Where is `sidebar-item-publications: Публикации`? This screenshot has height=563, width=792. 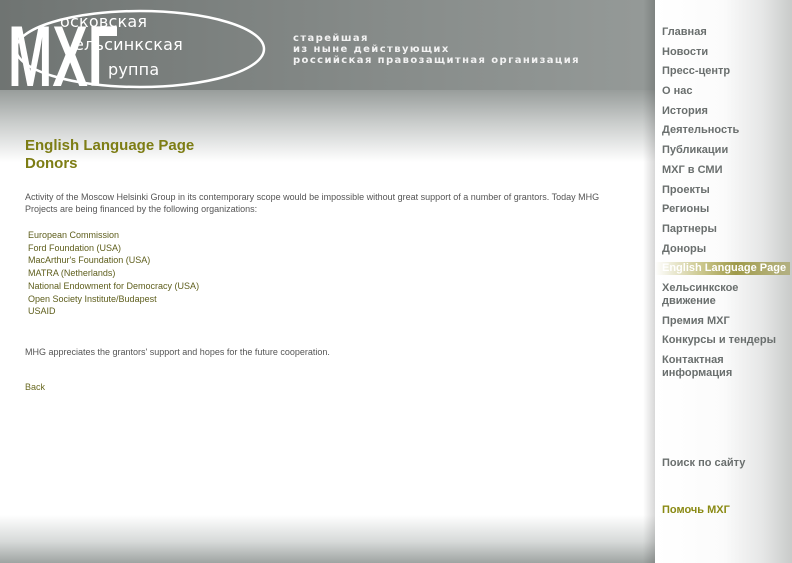 sidebar-item-publications: Публикации is located at coordinates (726, 150).